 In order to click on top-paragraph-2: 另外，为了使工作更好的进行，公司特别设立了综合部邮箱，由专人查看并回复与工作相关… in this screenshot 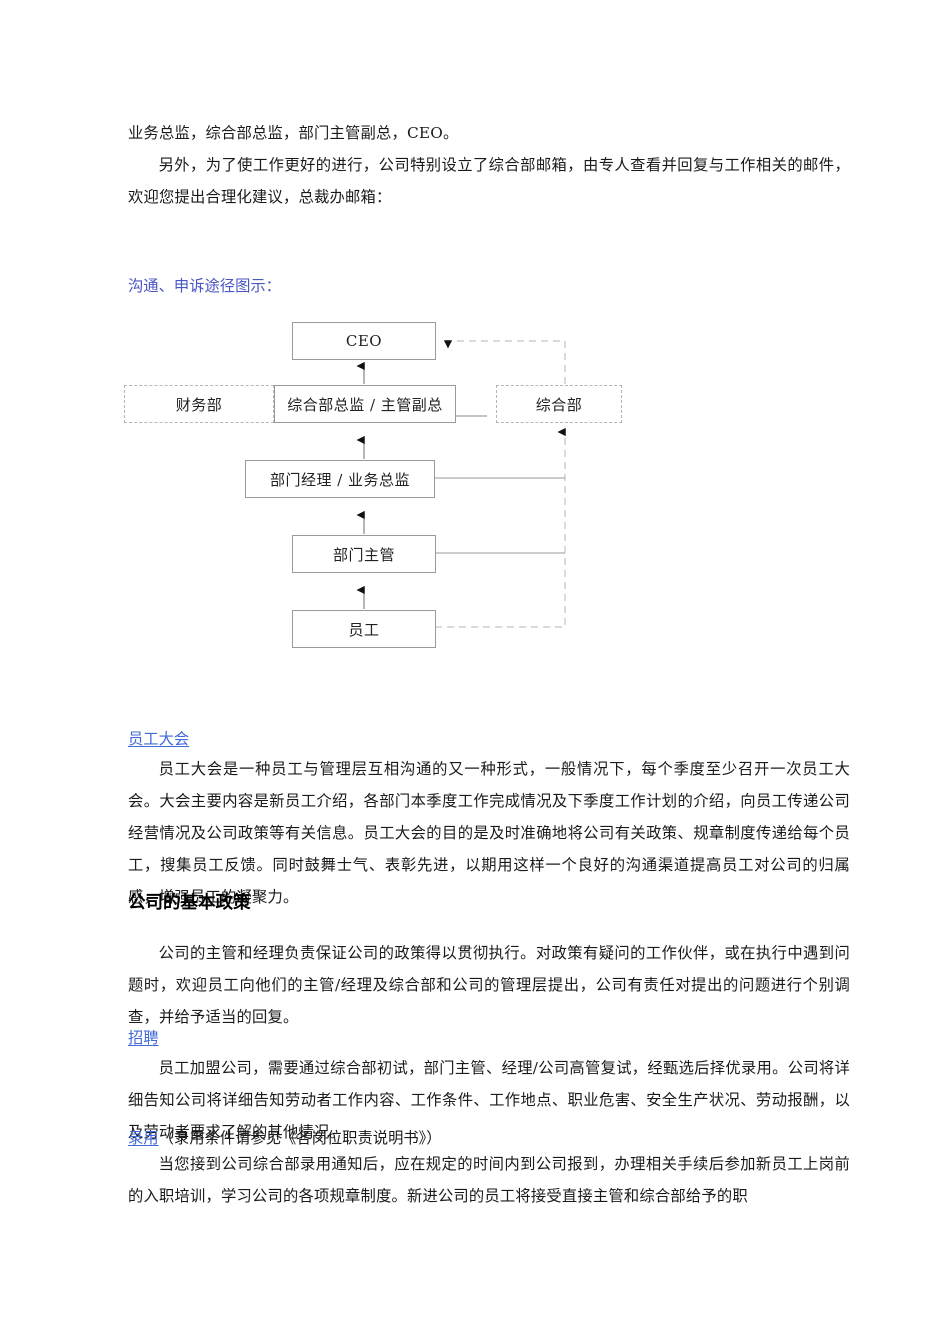, I will do `click(489, 181)`.